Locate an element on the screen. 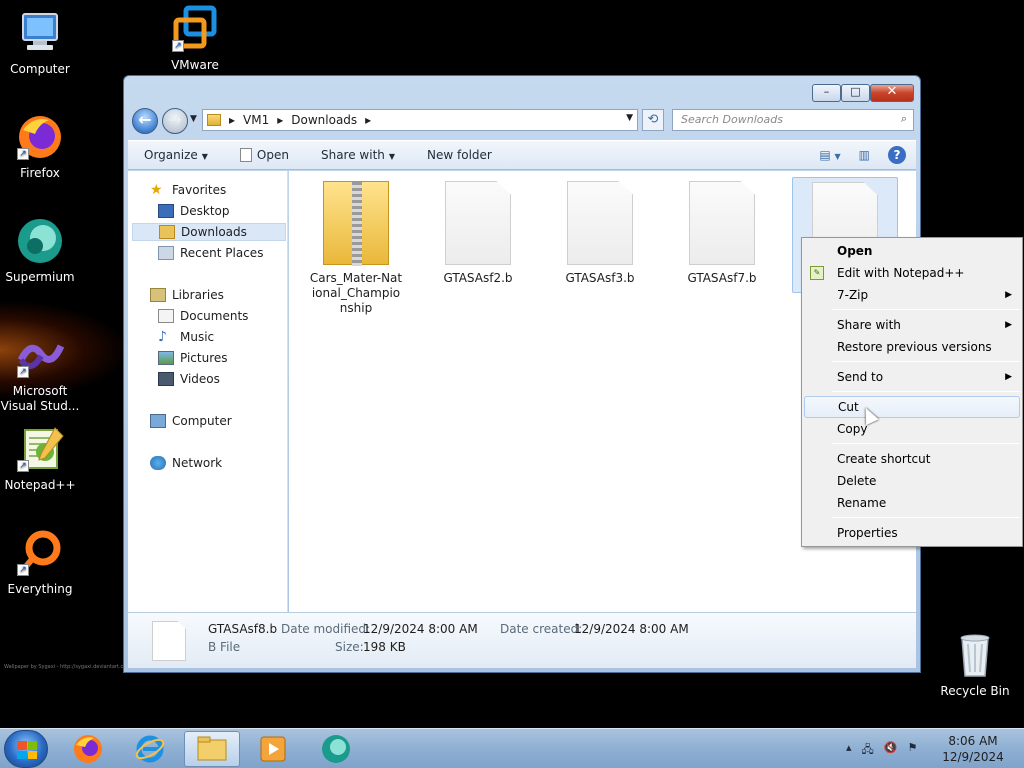 This screenshot has width=1024, height=768. nav-desktop: Desktop is located at coordinates (194, 211).